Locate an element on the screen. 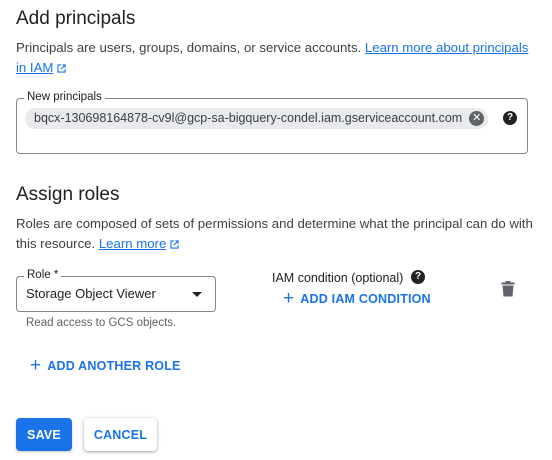  role-hint: Read access to GCS objects. is located at coordinates (101, 323).